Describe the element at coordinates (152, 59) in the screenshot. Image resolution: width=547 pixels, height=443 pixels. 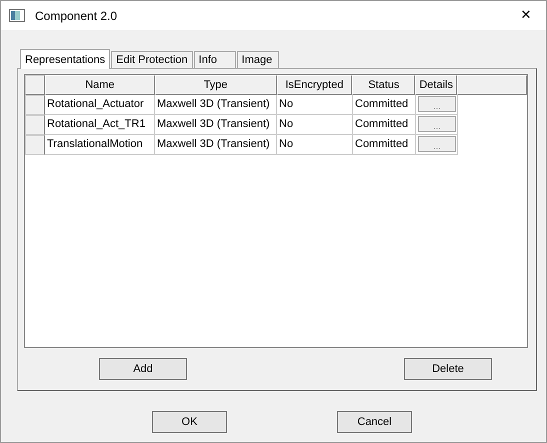
I see `tab: Edit Protection` at that location.